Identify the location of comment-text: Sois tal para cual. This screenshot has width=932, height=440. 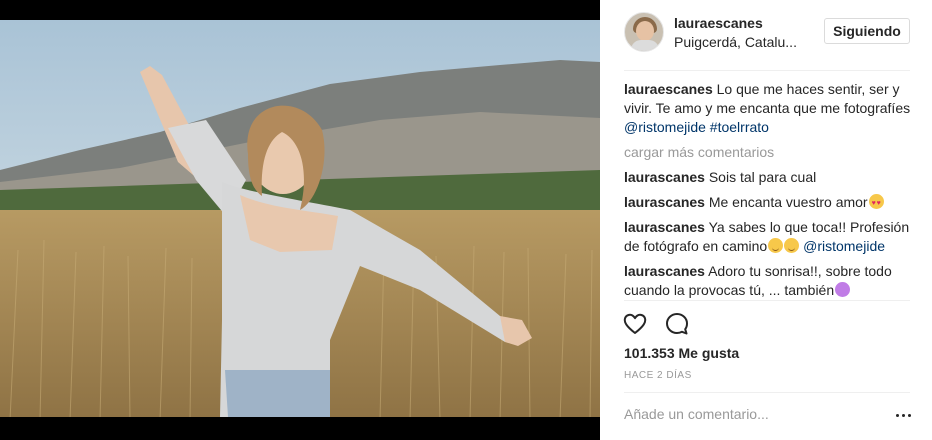
(762, 177).